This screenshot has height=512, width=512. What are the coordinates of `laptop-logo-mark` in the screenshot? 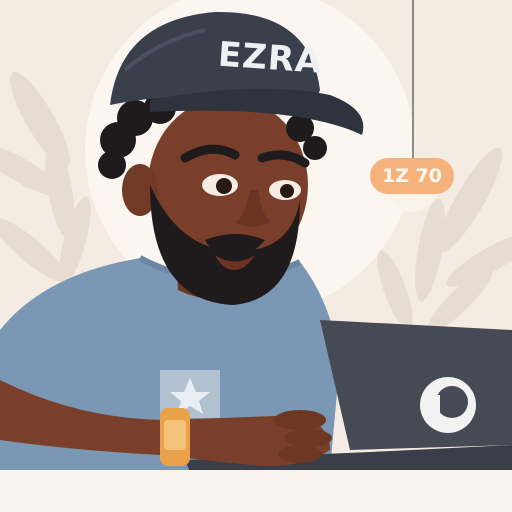 It's located at (436, 404).